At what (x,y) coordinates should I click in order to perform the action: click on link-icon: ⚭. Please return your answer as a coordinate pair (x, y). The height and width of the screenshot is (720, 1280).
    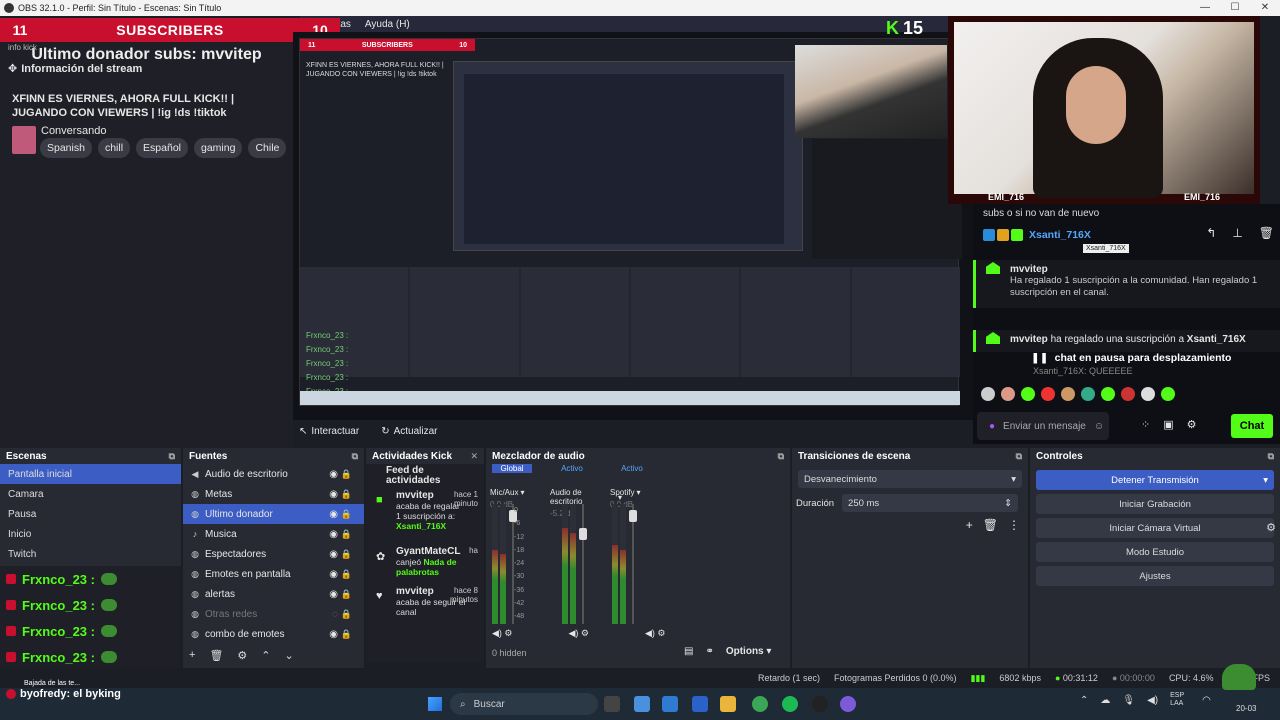
    Looking at the image, I should click on (709, 651).